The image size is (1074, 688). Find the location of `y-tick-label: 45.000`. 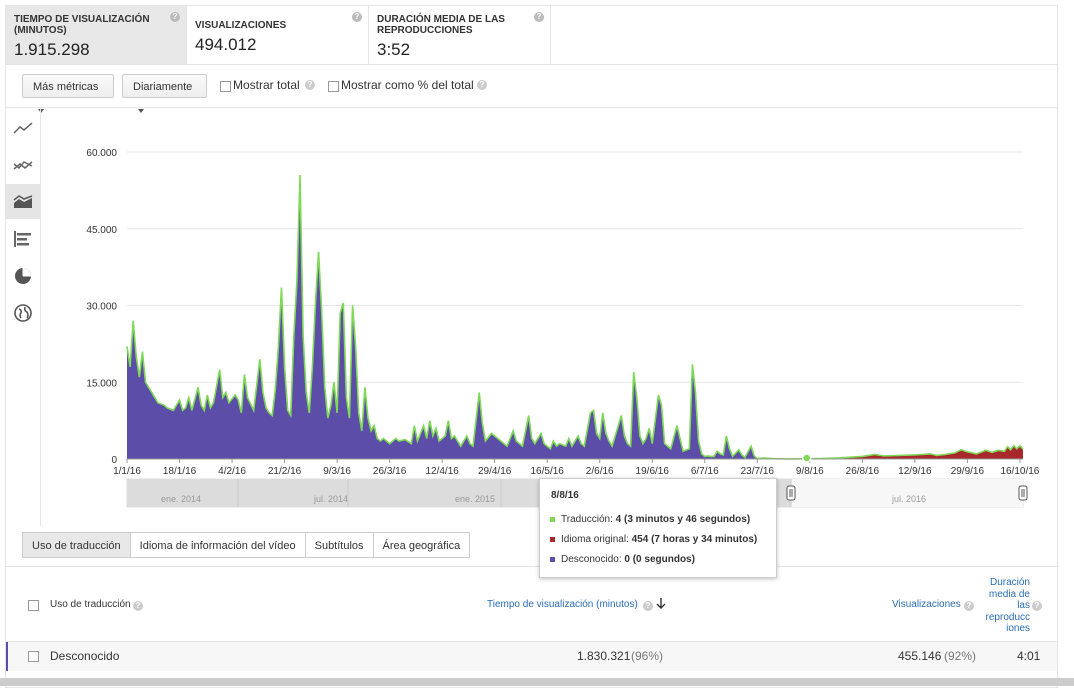

y-tick-label: 45.000 is located at coordinates (101, 230).